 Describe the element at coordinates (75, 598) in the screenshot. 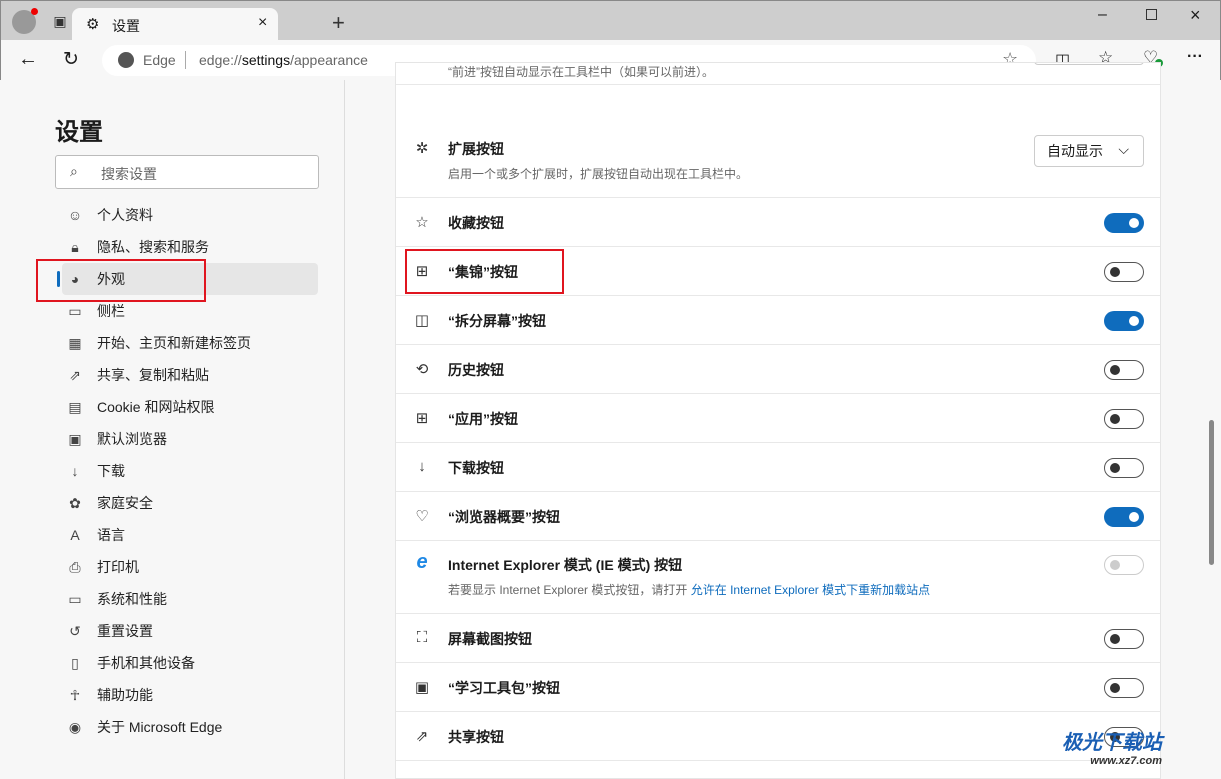

I see `laptop-icon: ▭` at that location.